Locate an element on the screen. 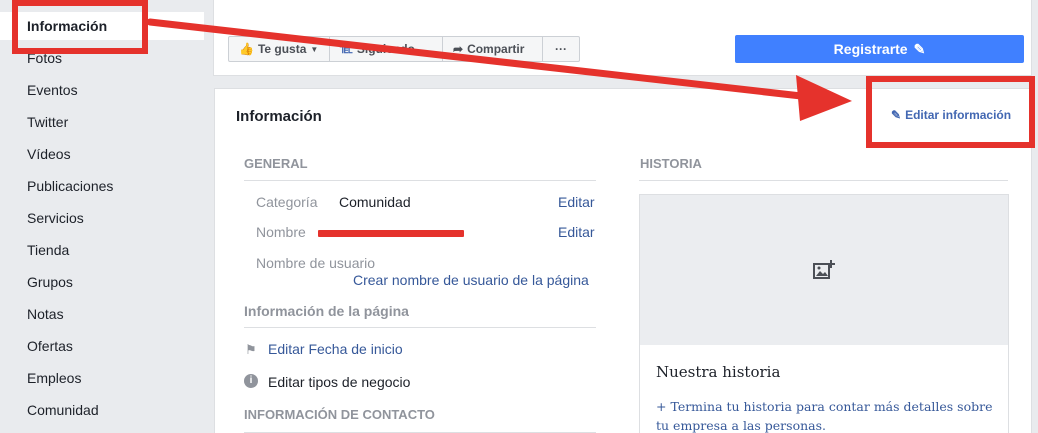  pencil-icon: ✎ is located at coordinates (919, 48).